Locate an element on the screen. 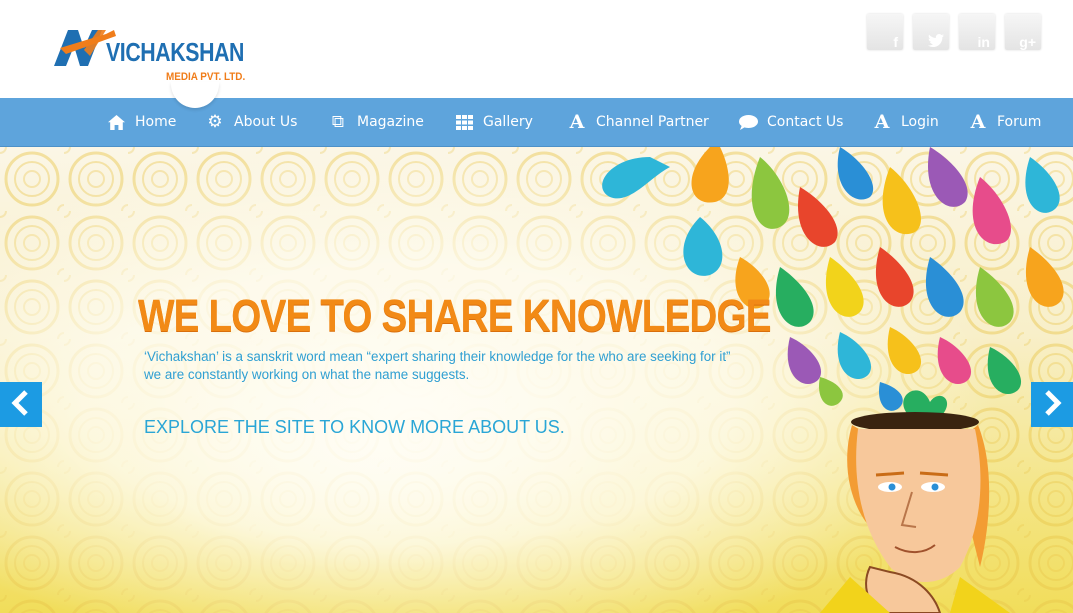 The image size is (1073, 613). nav-home: Home is located at coordinates (140, 122).